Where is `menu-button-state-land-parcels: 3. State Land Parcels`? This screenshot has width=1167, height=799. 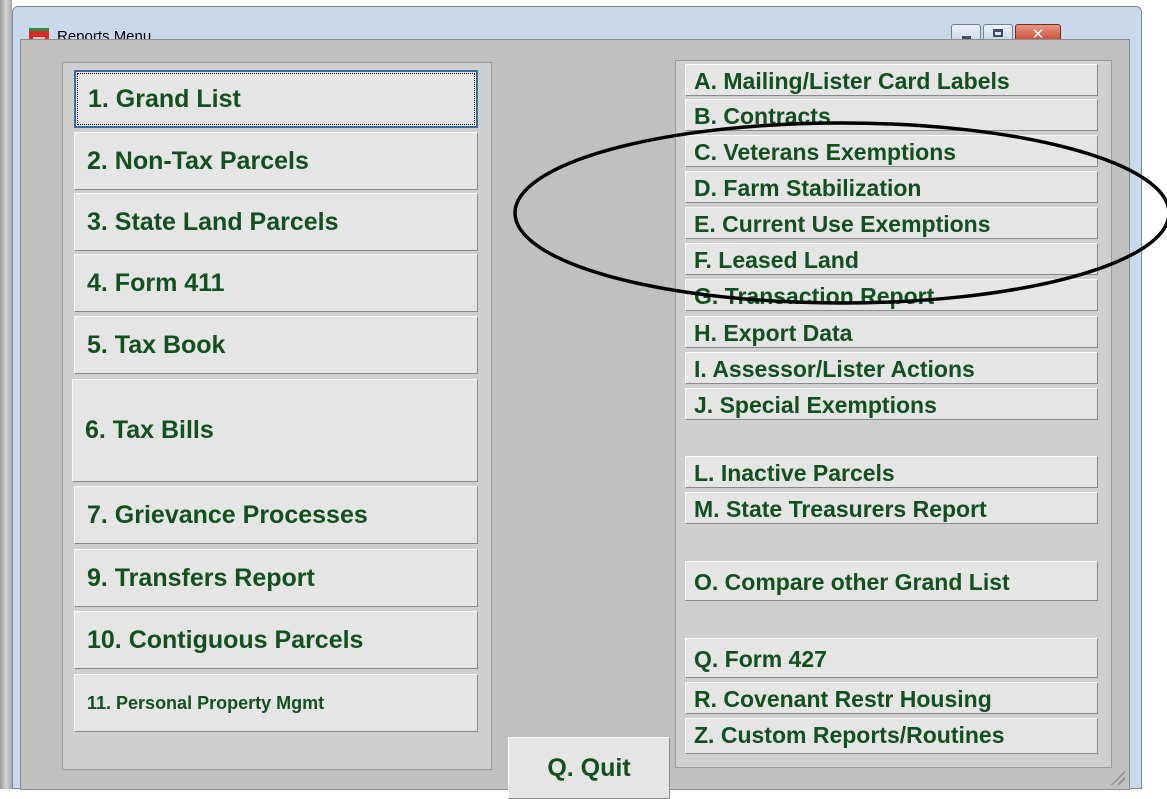
menu-button-state-land-parcels: 3. State Land Parcels is located at coordinates (276, 222).